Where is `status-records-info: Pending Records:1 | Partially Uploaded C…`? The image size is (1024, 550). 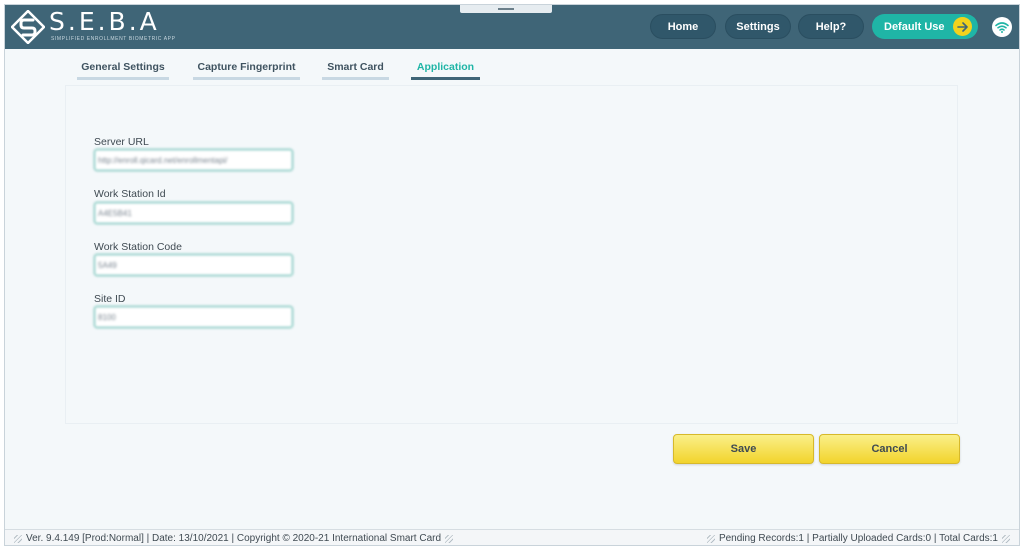
status-records-info: Pending Records:1 | Partially Uploaded C… is located at coordinates (858, 538).